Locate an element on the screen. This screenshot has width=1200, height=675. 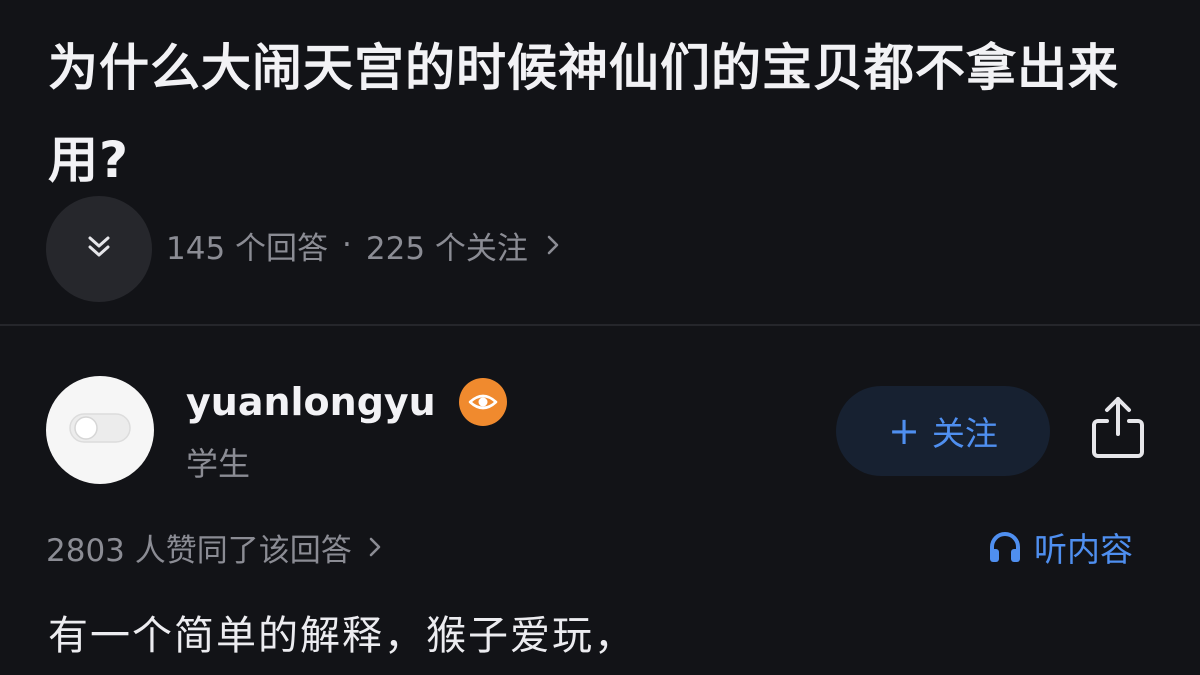
headphones-icon is located at coordinates (1005, 547).